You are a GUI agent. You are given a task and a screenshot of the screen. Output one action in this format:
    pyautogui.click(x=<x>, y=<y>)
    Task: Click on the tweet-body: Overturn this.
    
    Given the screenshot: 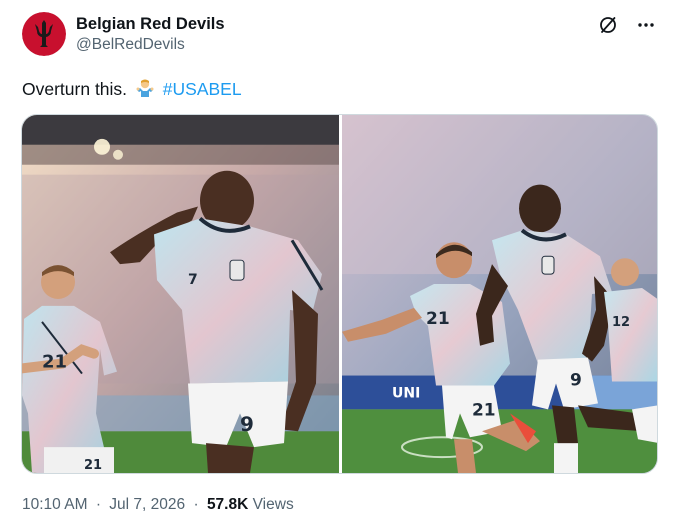 What is the action you would take?
    pyautogui.click(x=75, y=89)
    